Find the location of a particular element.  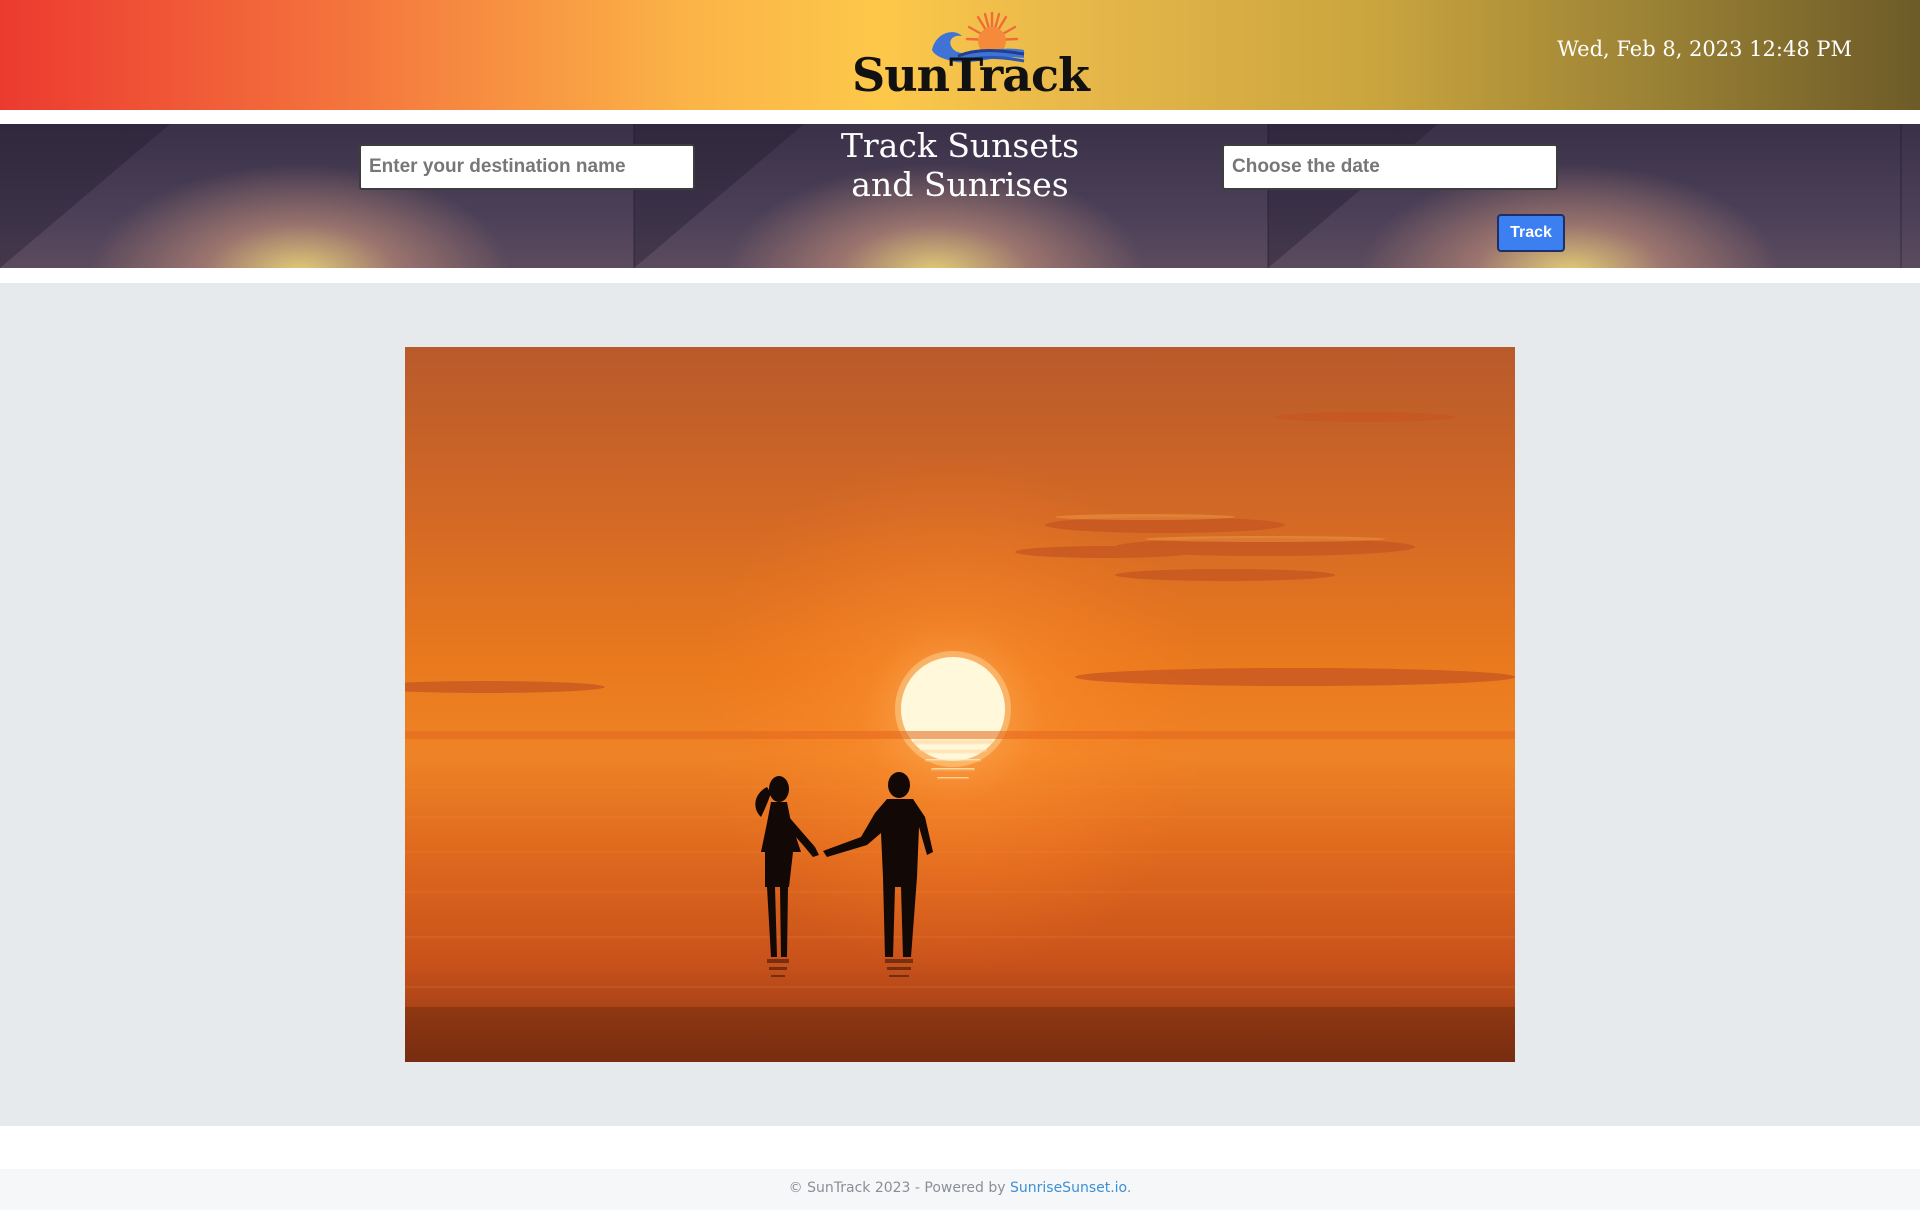

band-decoration is located at coordinates (85, 196).